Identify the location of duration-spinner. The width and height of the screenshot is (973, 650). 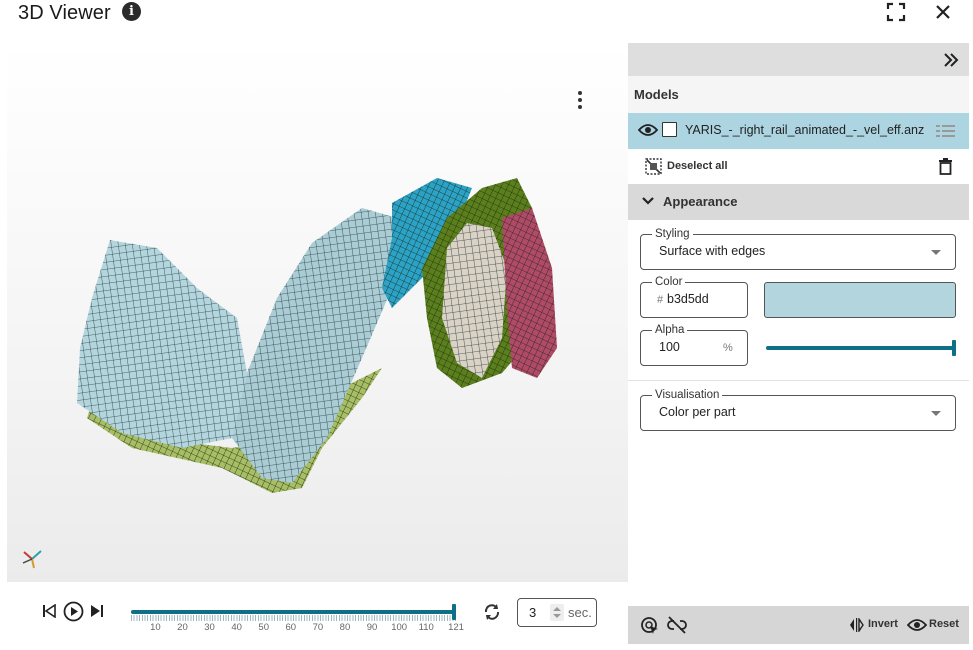
(557, 612).